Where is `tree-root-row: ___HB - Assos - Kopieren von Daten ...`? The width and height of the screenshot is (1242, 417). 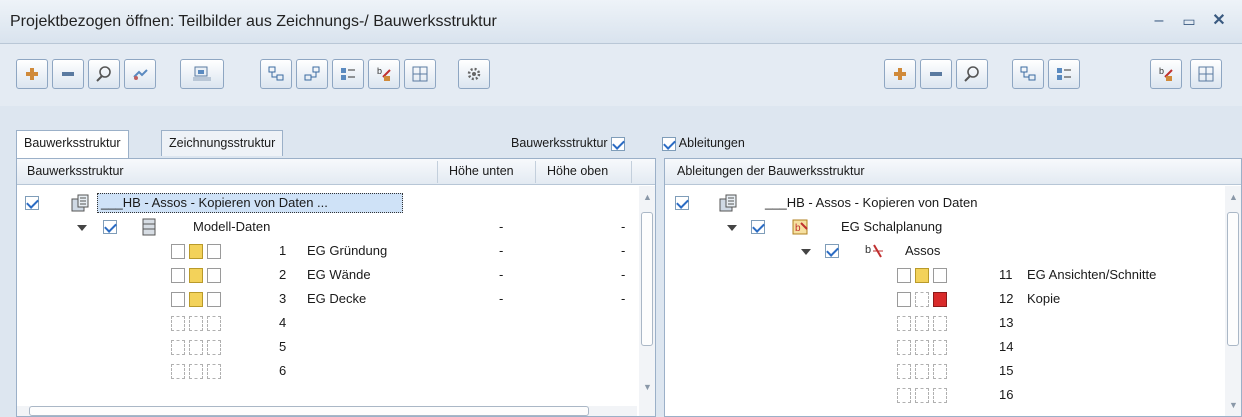
tree-root-row: ___HB - Assos - Kopieren von Daten ... is located at coordinates (327, 204).